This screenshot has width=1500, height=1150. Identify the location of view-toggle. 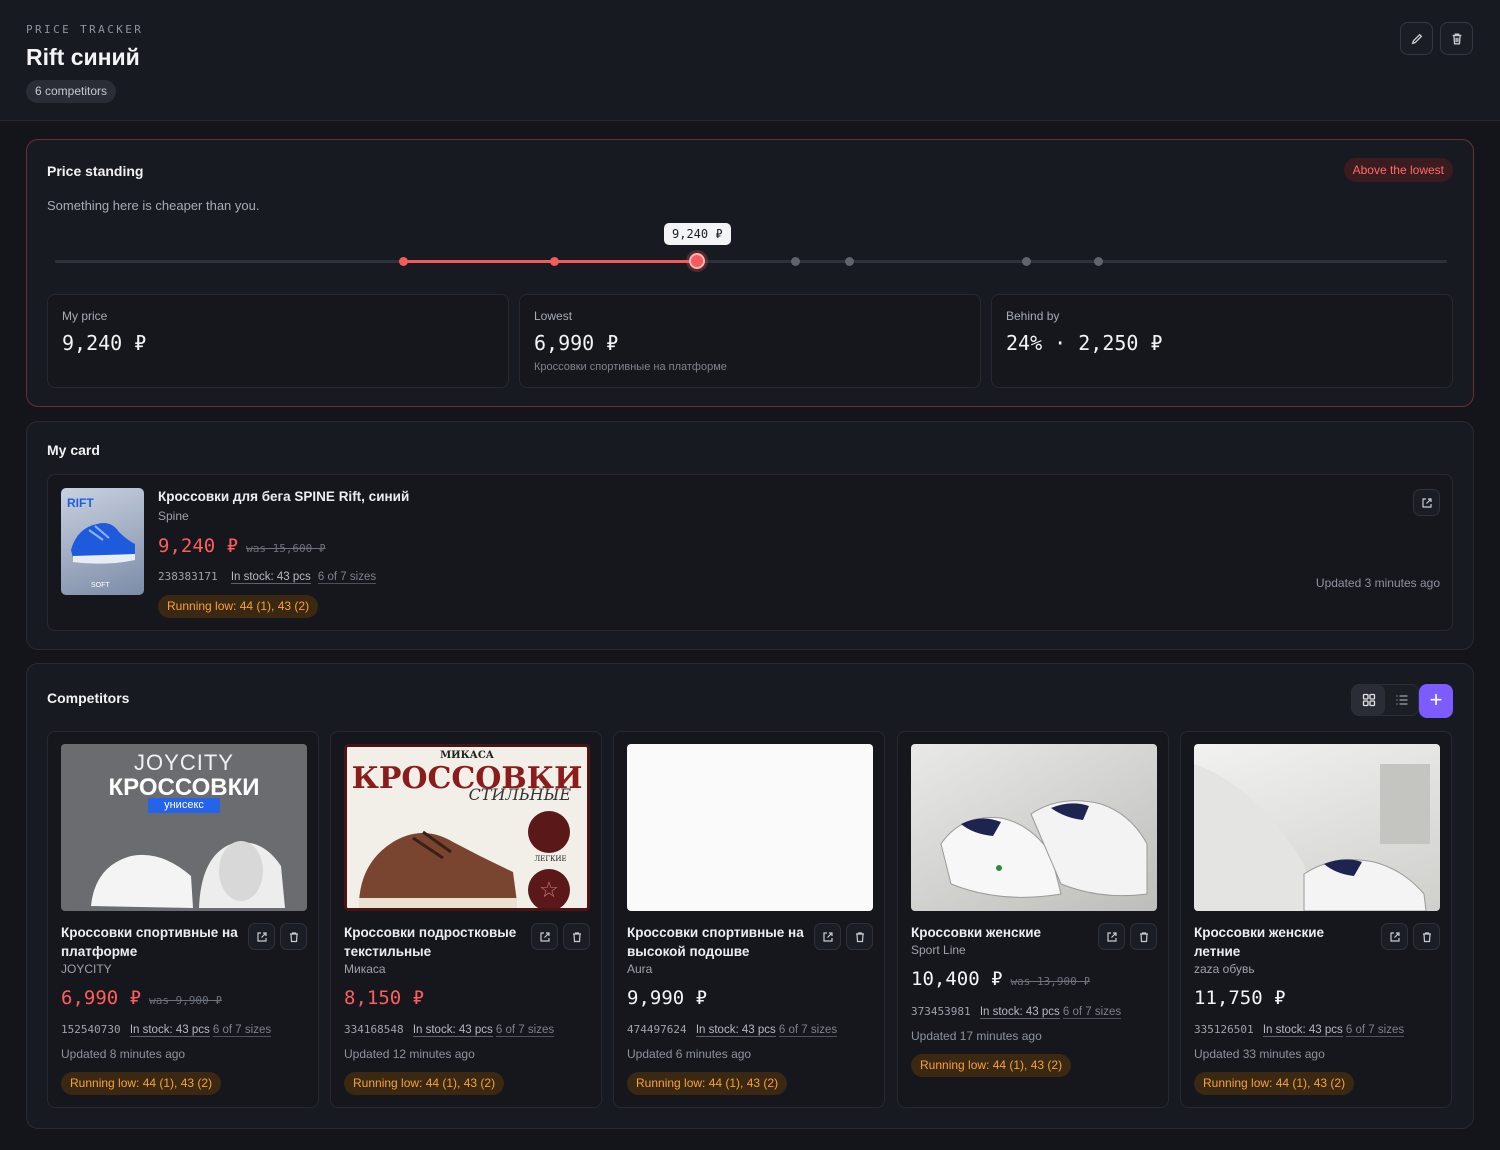
(1385, 700).